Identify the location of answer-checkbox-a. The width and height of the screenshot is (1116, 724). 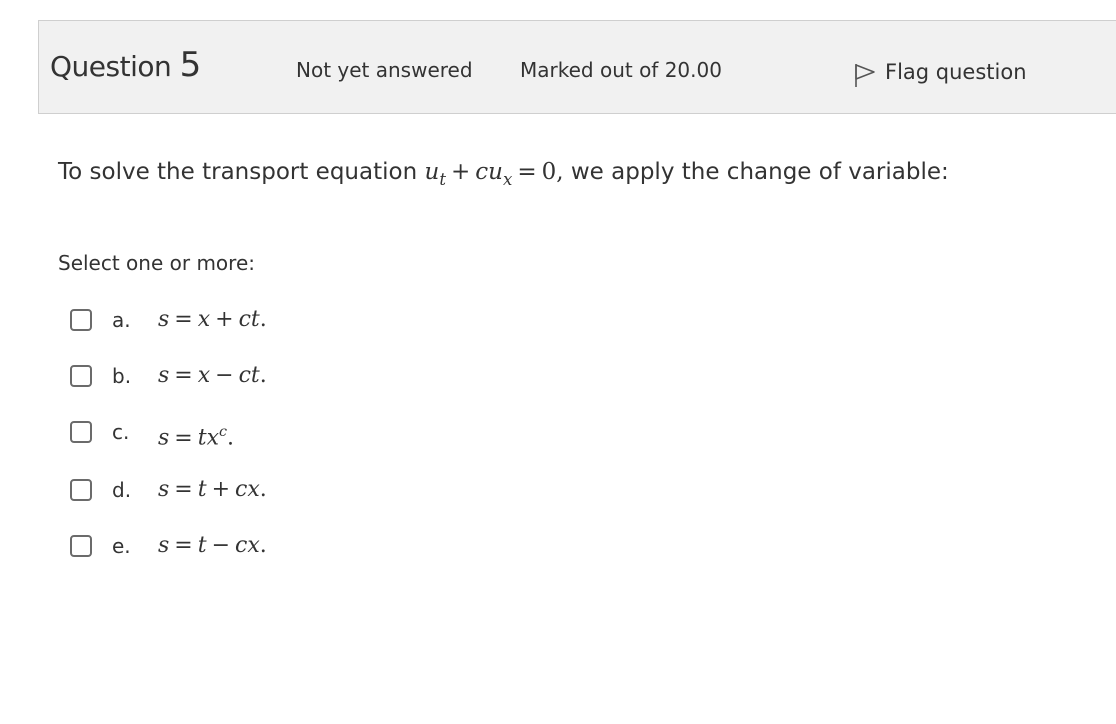
(81, 320).